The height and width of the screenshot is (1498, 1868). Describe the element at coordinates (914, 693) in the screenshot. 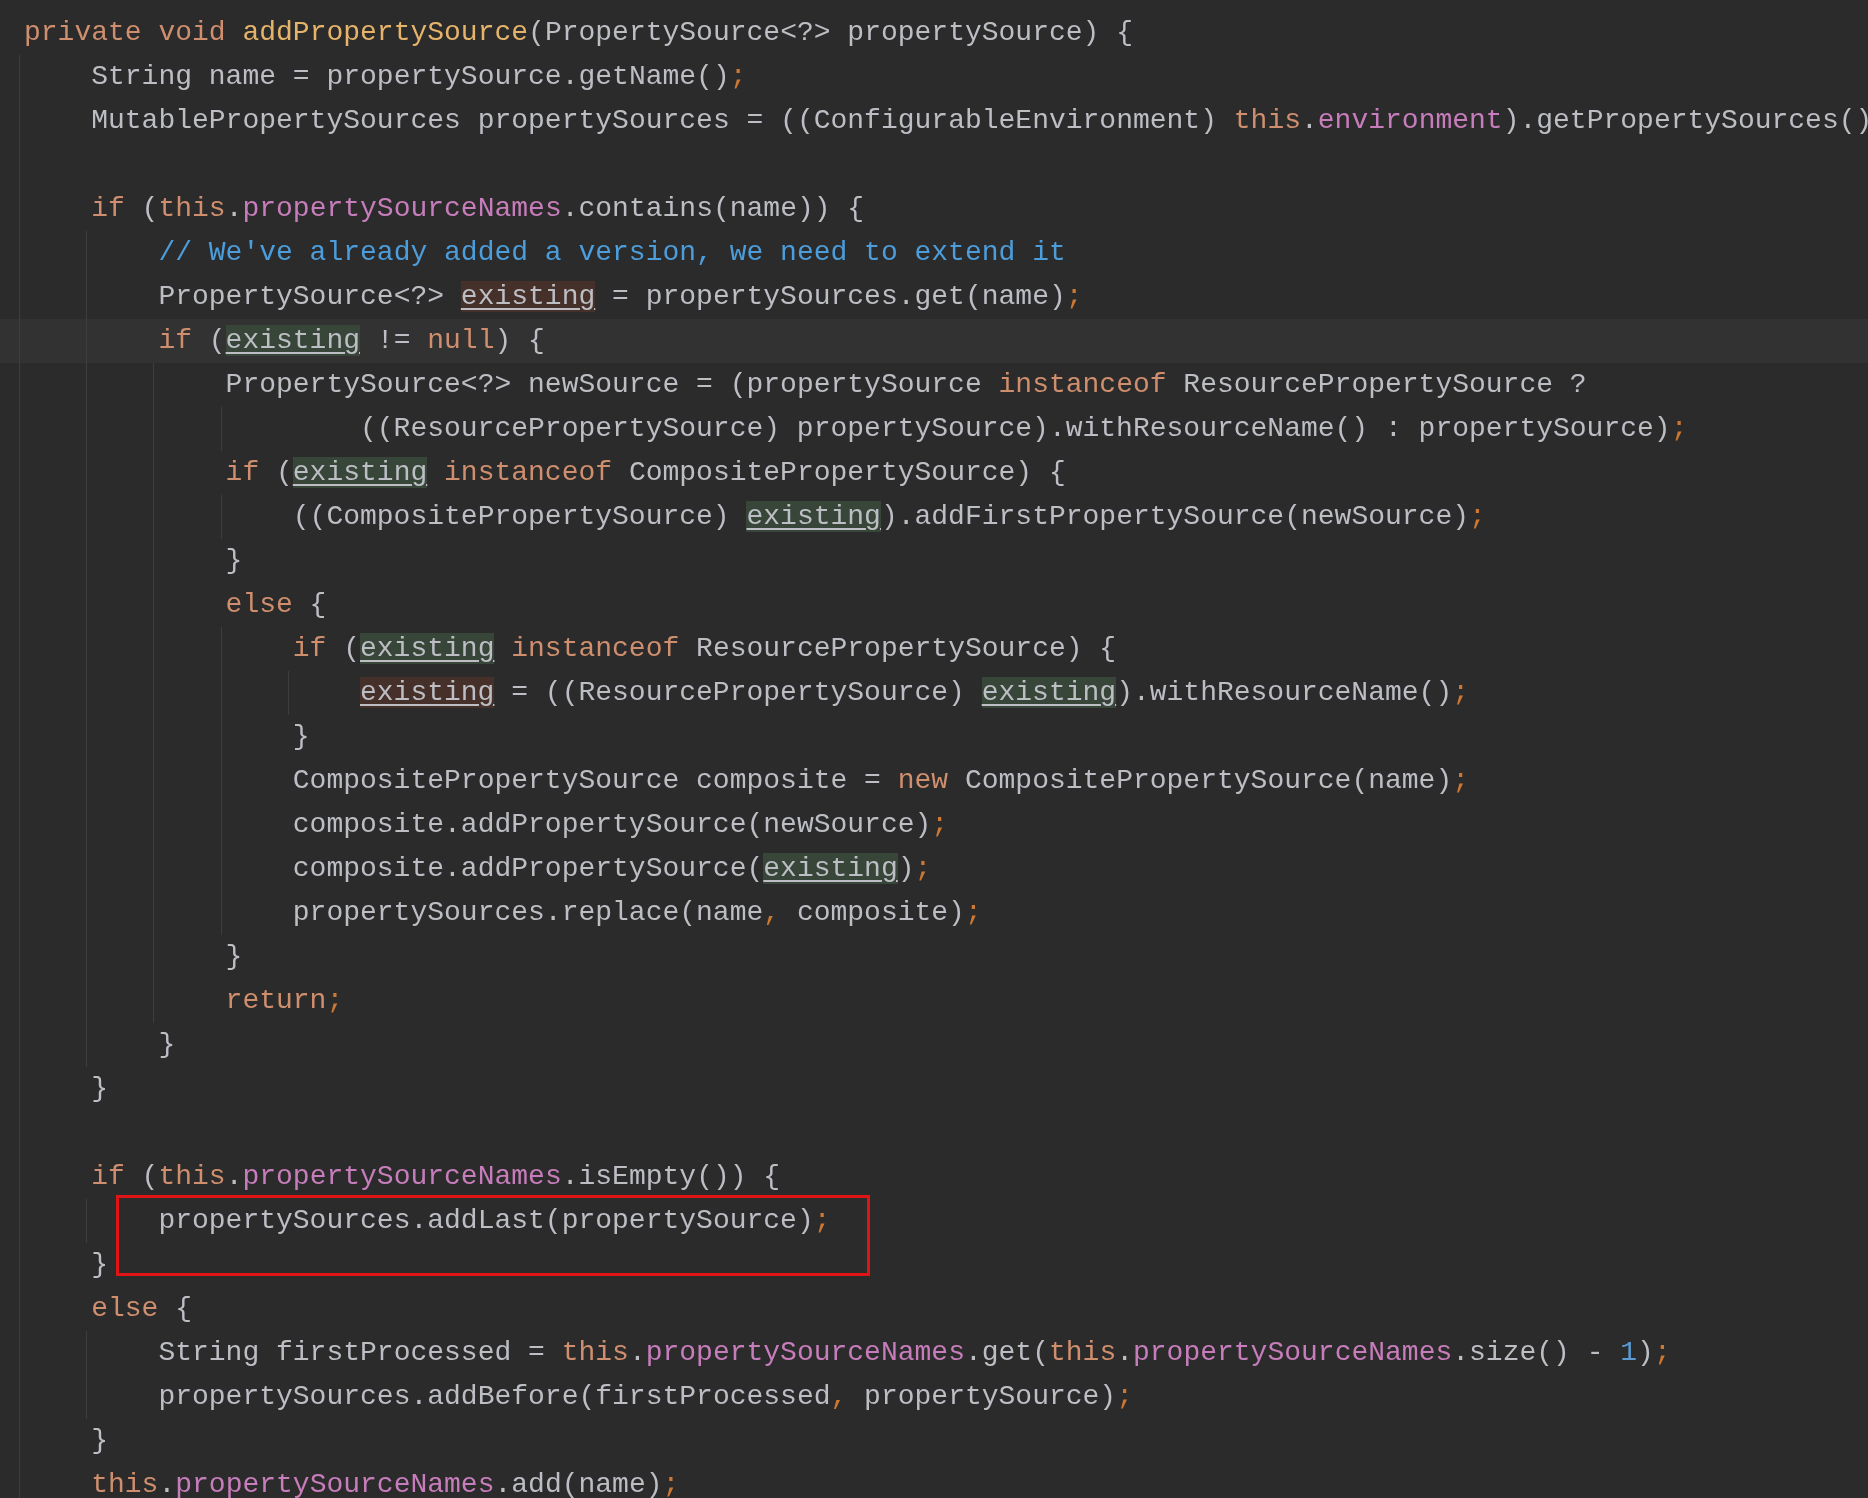

I see `code-line: existing = ((ResourcePropertySource) existing).withResourceName();` at that location.